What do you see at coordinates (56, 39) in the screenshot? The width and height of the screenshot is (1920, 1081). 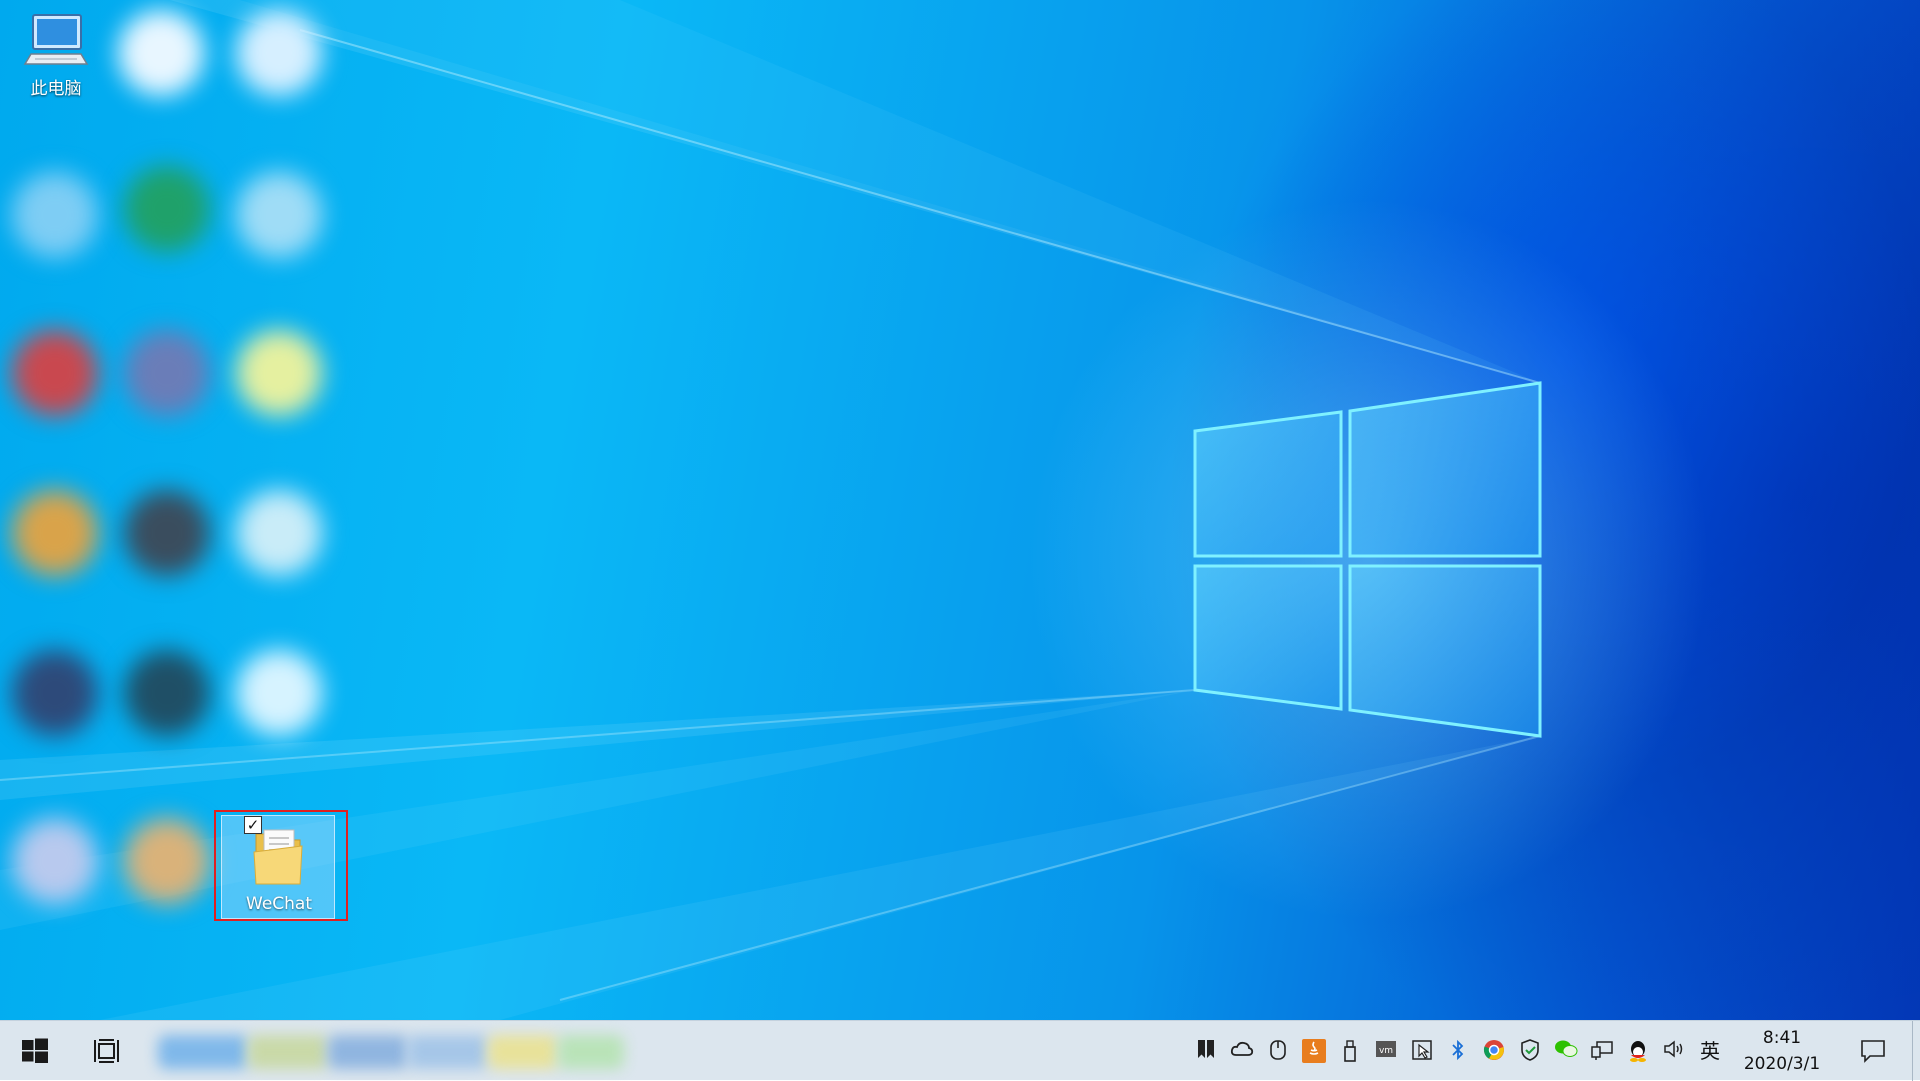 I see `this-pc-icon` at bounding box center [56, 39].